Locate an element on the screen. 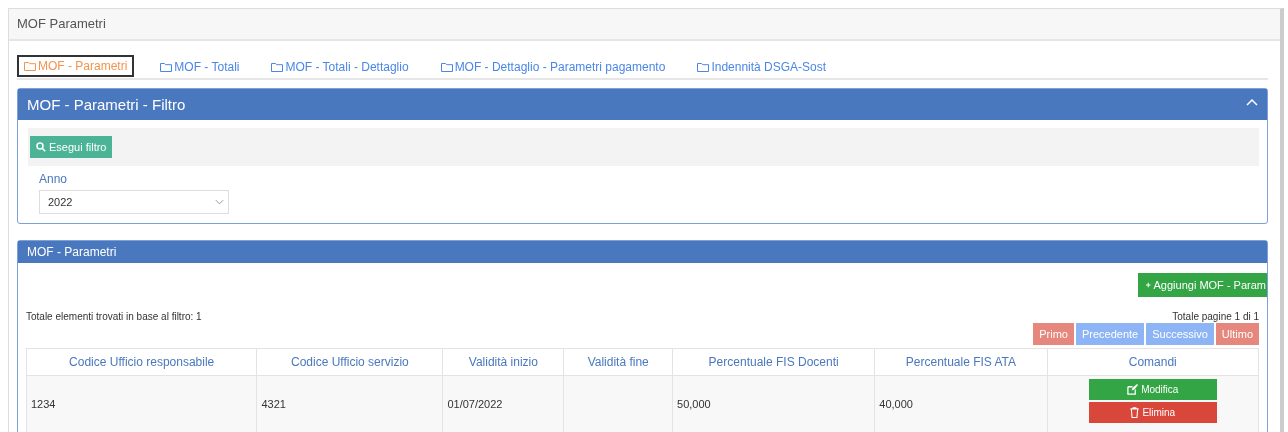 This screenshot has height=432, width=1288. delete-button: Elimina is located at coordinates (1152, 412).